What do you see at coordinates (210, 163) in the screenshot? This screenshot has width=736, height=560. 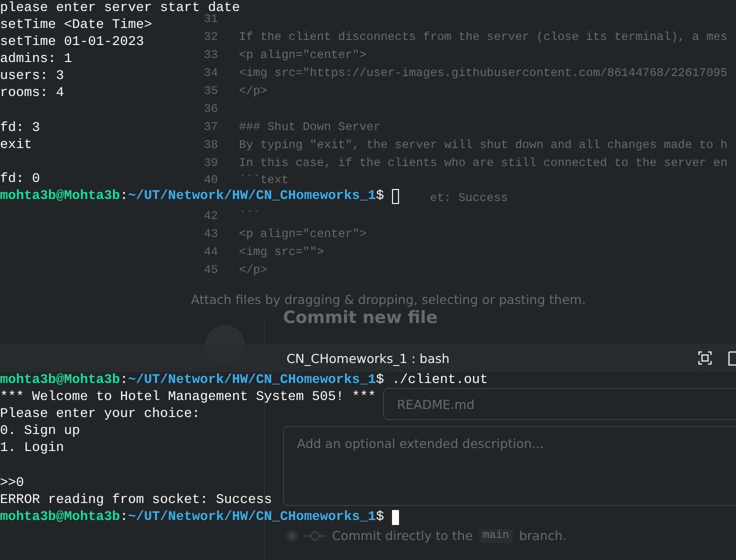 I see `line-number: 39` at bounding box center [210, 163].